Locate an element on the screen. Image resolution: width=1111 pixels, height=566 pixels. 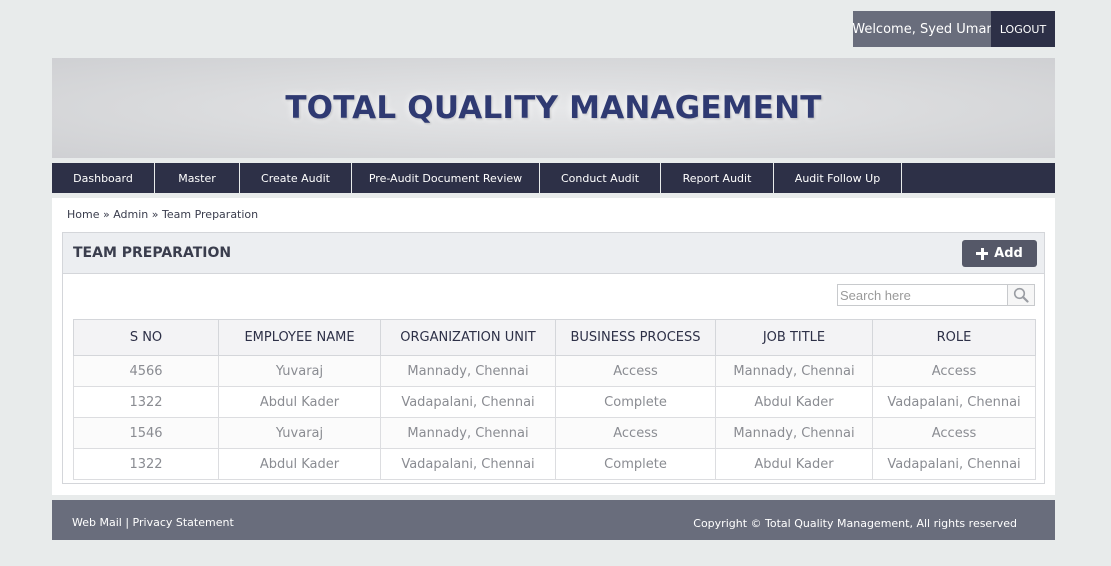
breadcrumb-home: Home is located at coordinates (83, 214).